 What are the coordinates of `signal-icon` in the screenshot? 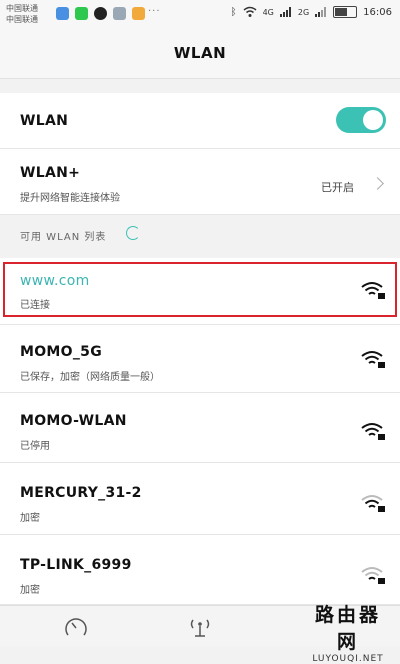 It's located at (285, 12).